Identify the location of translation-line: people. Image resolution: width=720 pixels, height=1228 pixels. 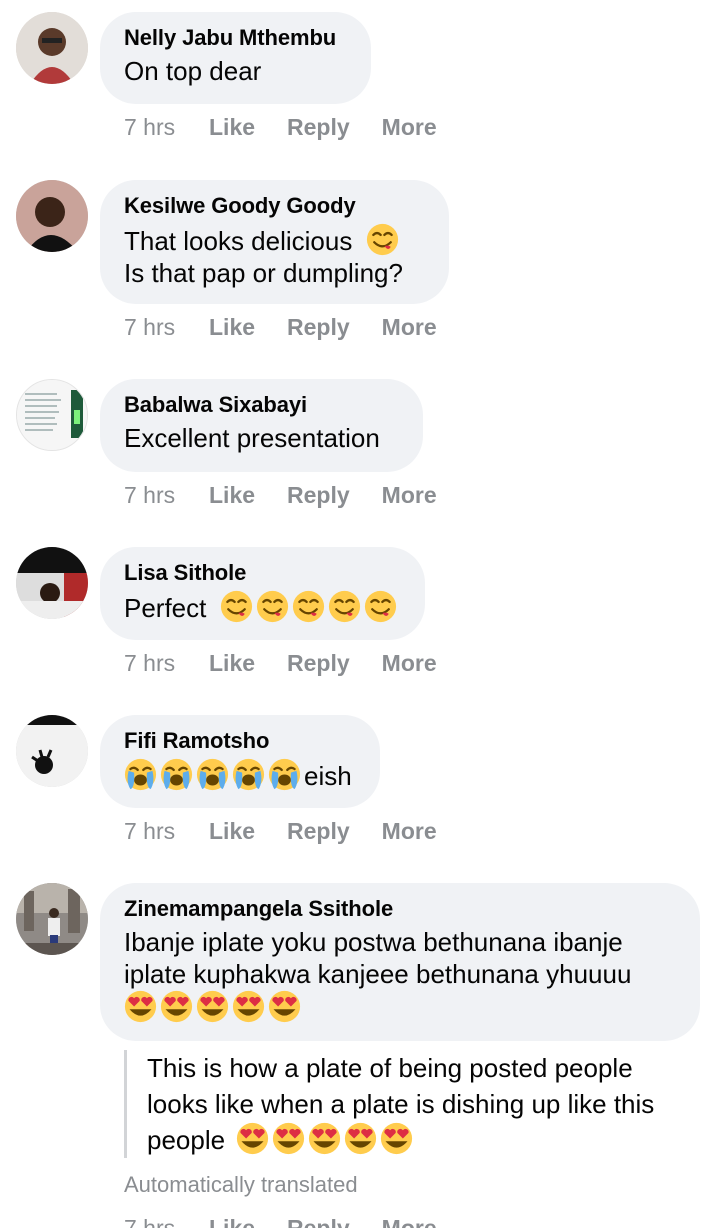
(186, 1140).